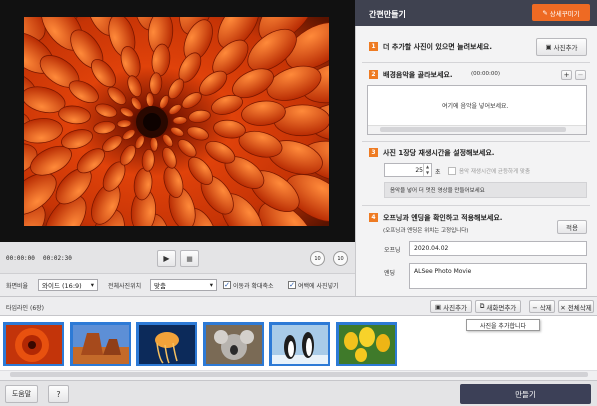  I want to click on play-button: ▶, so click(166, 258).